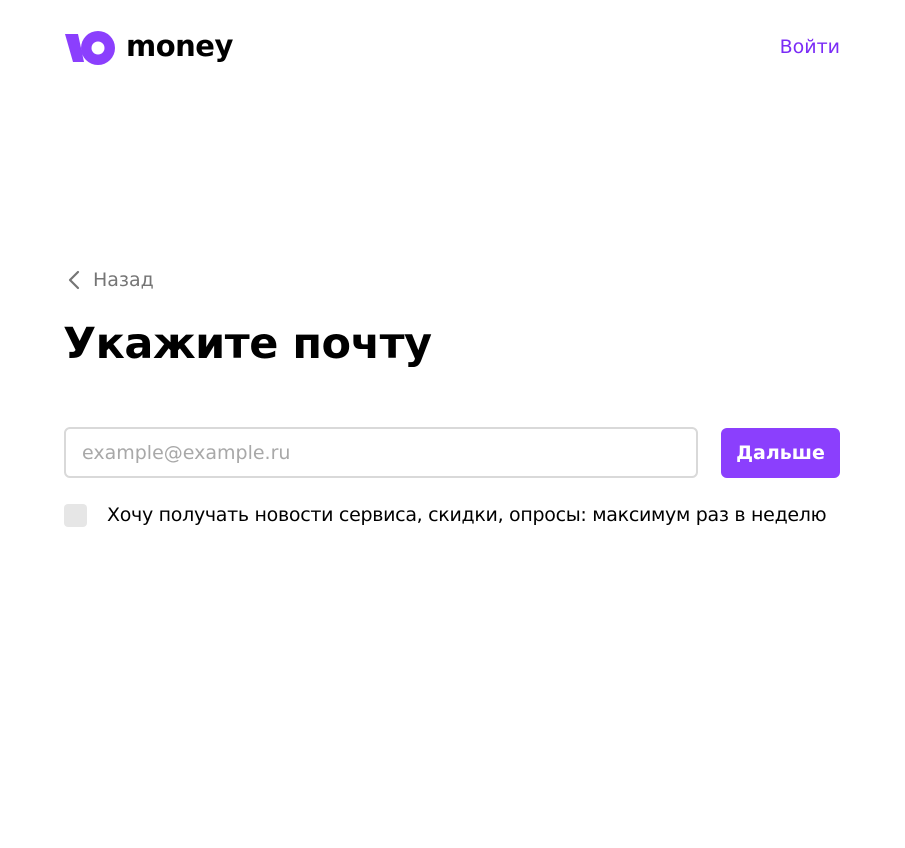 Image resolution: width=905 pixels, height=848 pixels. I want to click on chevron-left-icon, so click(74, 280).